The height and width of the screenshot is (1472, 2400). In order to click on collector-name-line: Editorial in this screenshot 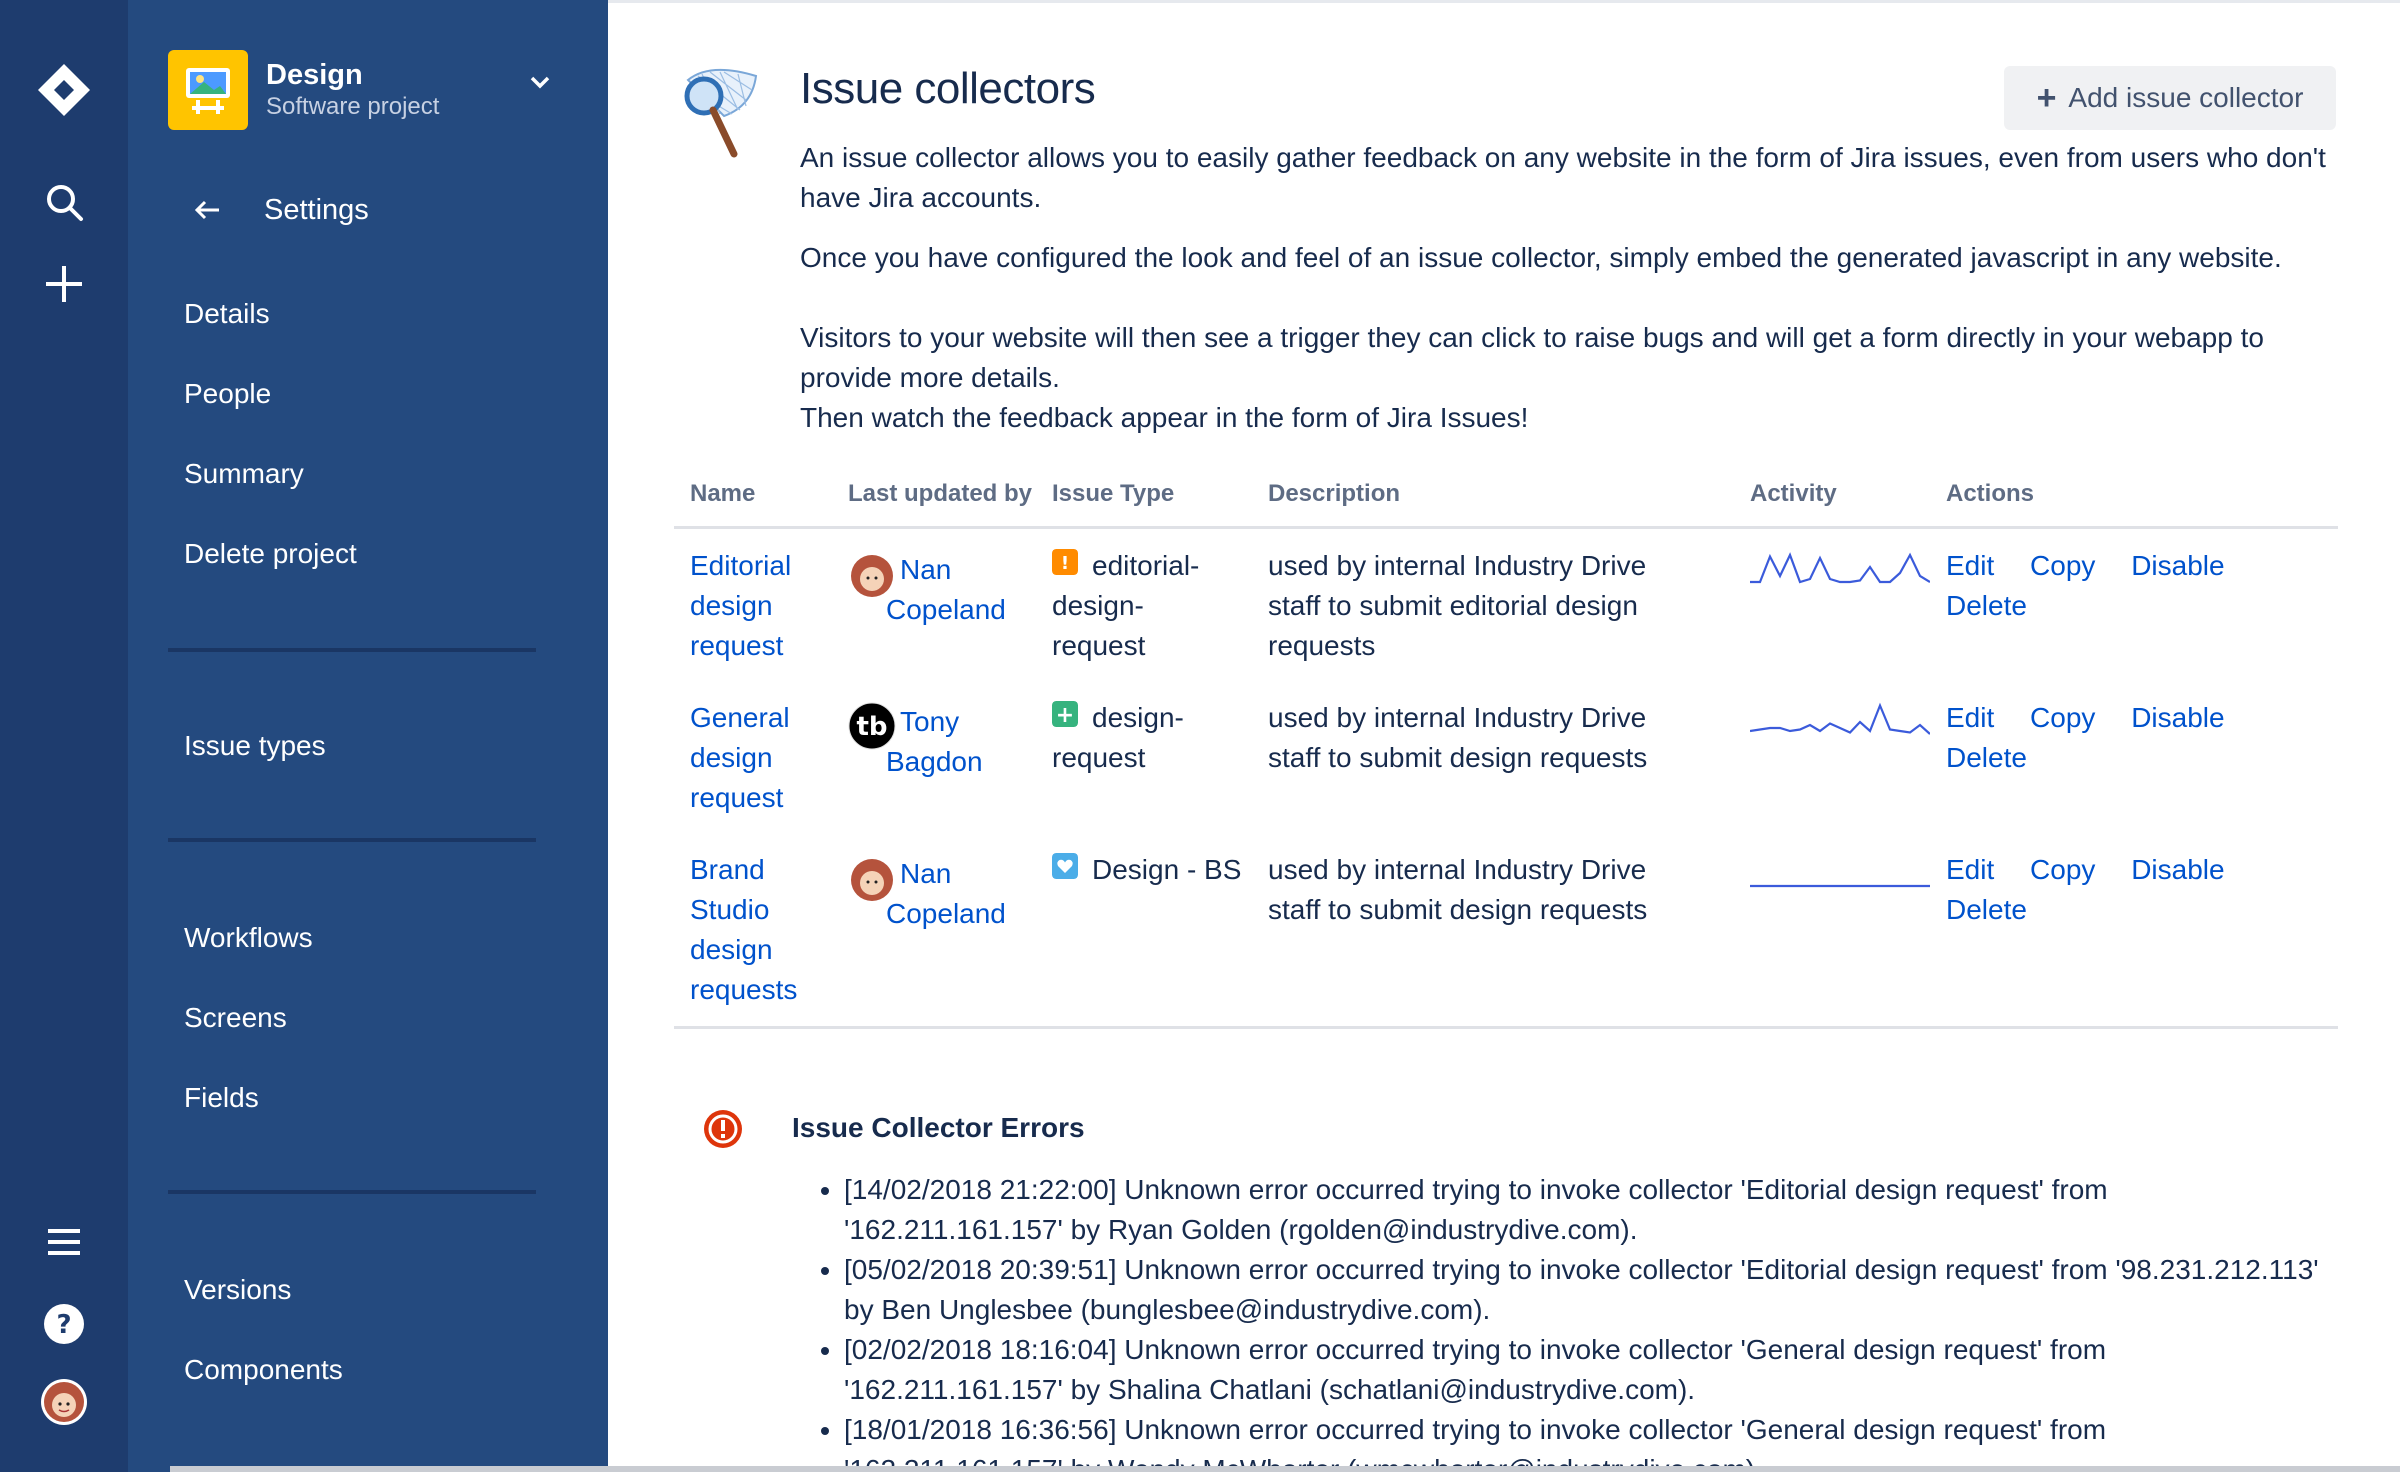, I will do `click(741, 565)`.